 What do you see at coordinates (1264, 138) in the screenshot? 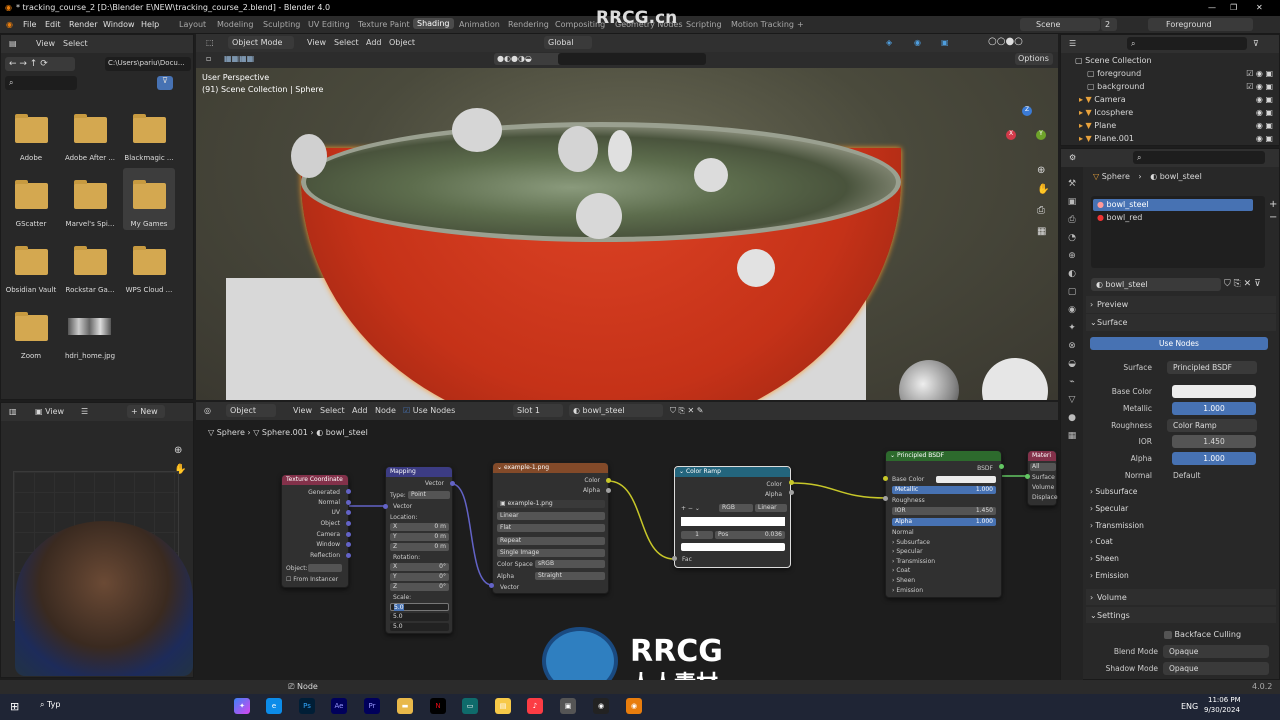
I see `visibility-icons: ◉ ▣` at bounding box center [1264, 138].